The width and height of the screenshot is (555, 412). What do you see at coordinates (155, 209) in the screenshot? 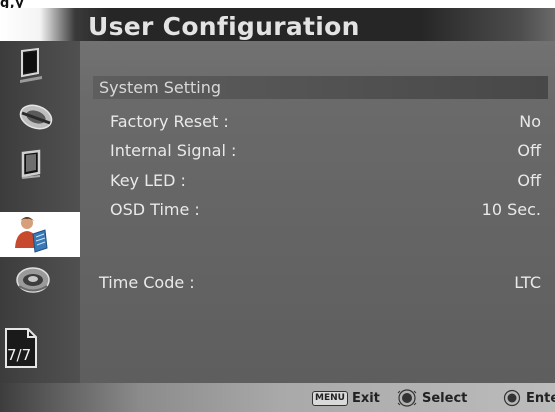
I see `setting-label: OSD Time :` at bounding box center [155, 209].